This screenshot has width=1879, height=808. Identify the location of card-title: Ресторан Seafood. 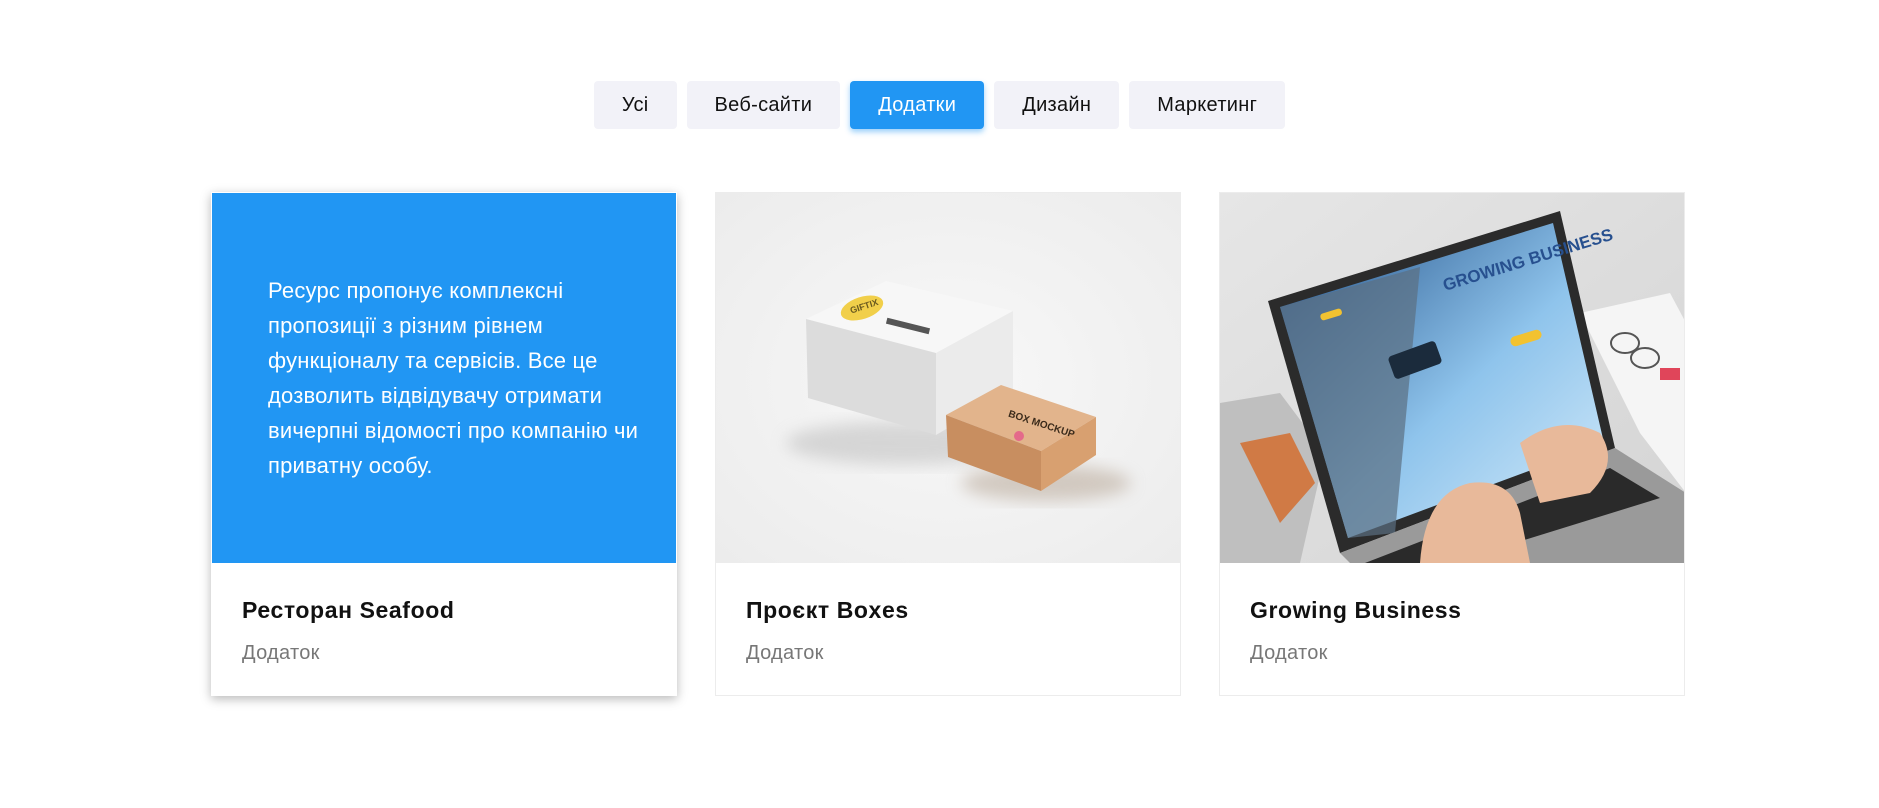
(444, 610).